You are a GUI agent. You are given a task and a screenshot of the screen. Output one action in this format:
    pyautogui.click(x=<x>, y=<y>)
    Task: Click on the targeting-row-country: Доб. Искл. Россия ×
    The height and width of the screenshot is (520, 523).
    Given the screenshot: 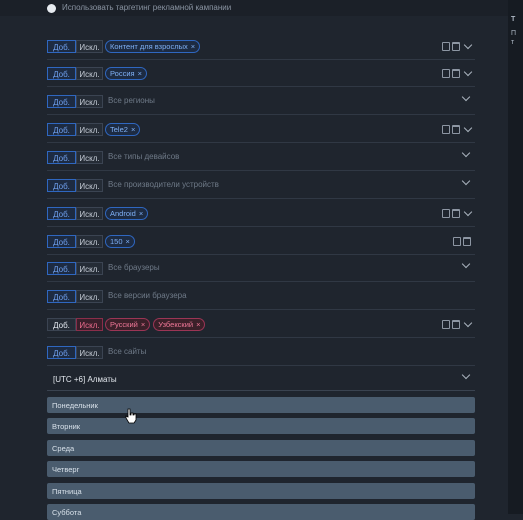 What is the action you would take?
    pyautogui.click(x=261, y=75)
    